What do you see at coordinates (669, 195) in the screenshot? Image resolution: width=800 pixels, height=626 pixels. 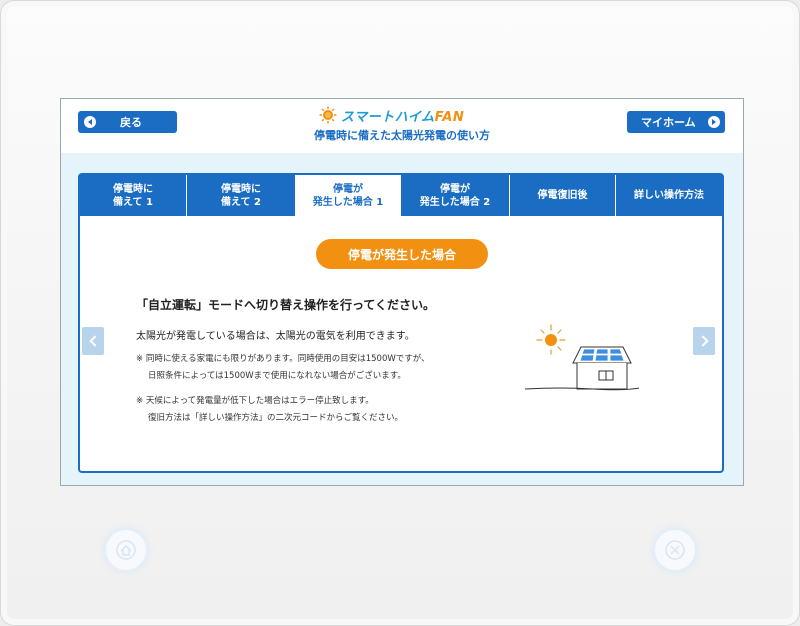 I see `tab-detailed-operation: 詳しい操作方法` at bounding box center [669, 195].